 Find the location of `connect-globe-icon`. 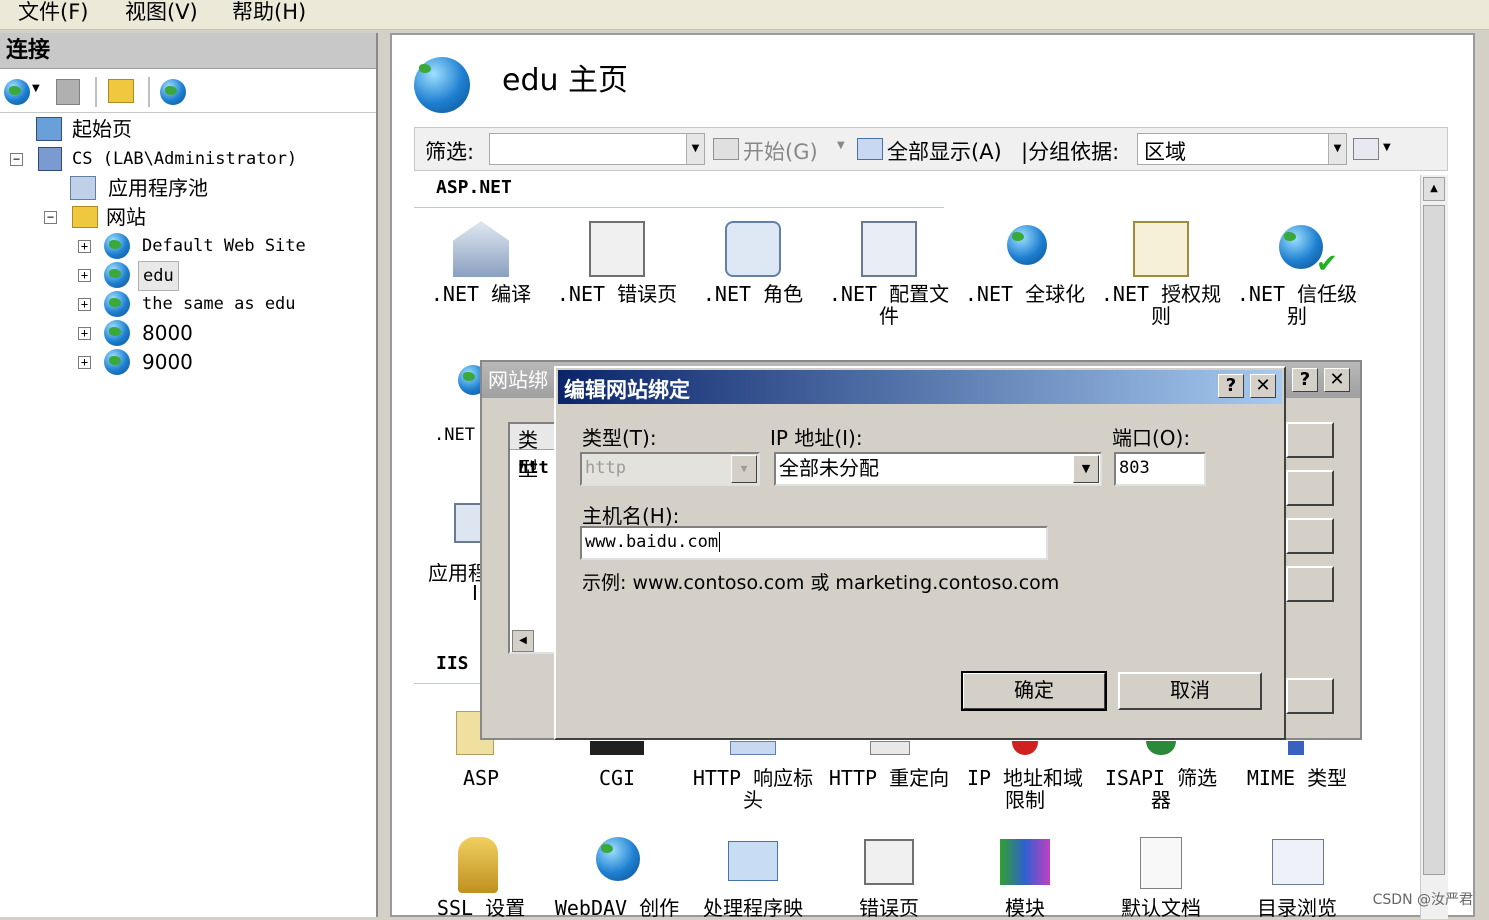

connect-globe-icon is located at coordinates (17, 92).